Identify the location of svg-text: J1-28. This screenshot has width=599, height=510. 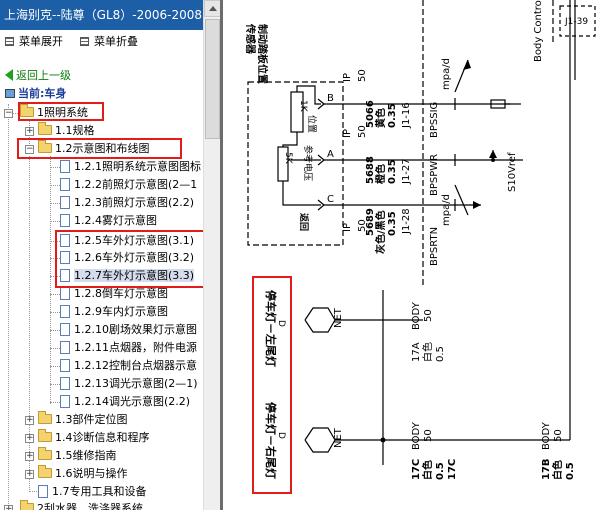
(406, 221).